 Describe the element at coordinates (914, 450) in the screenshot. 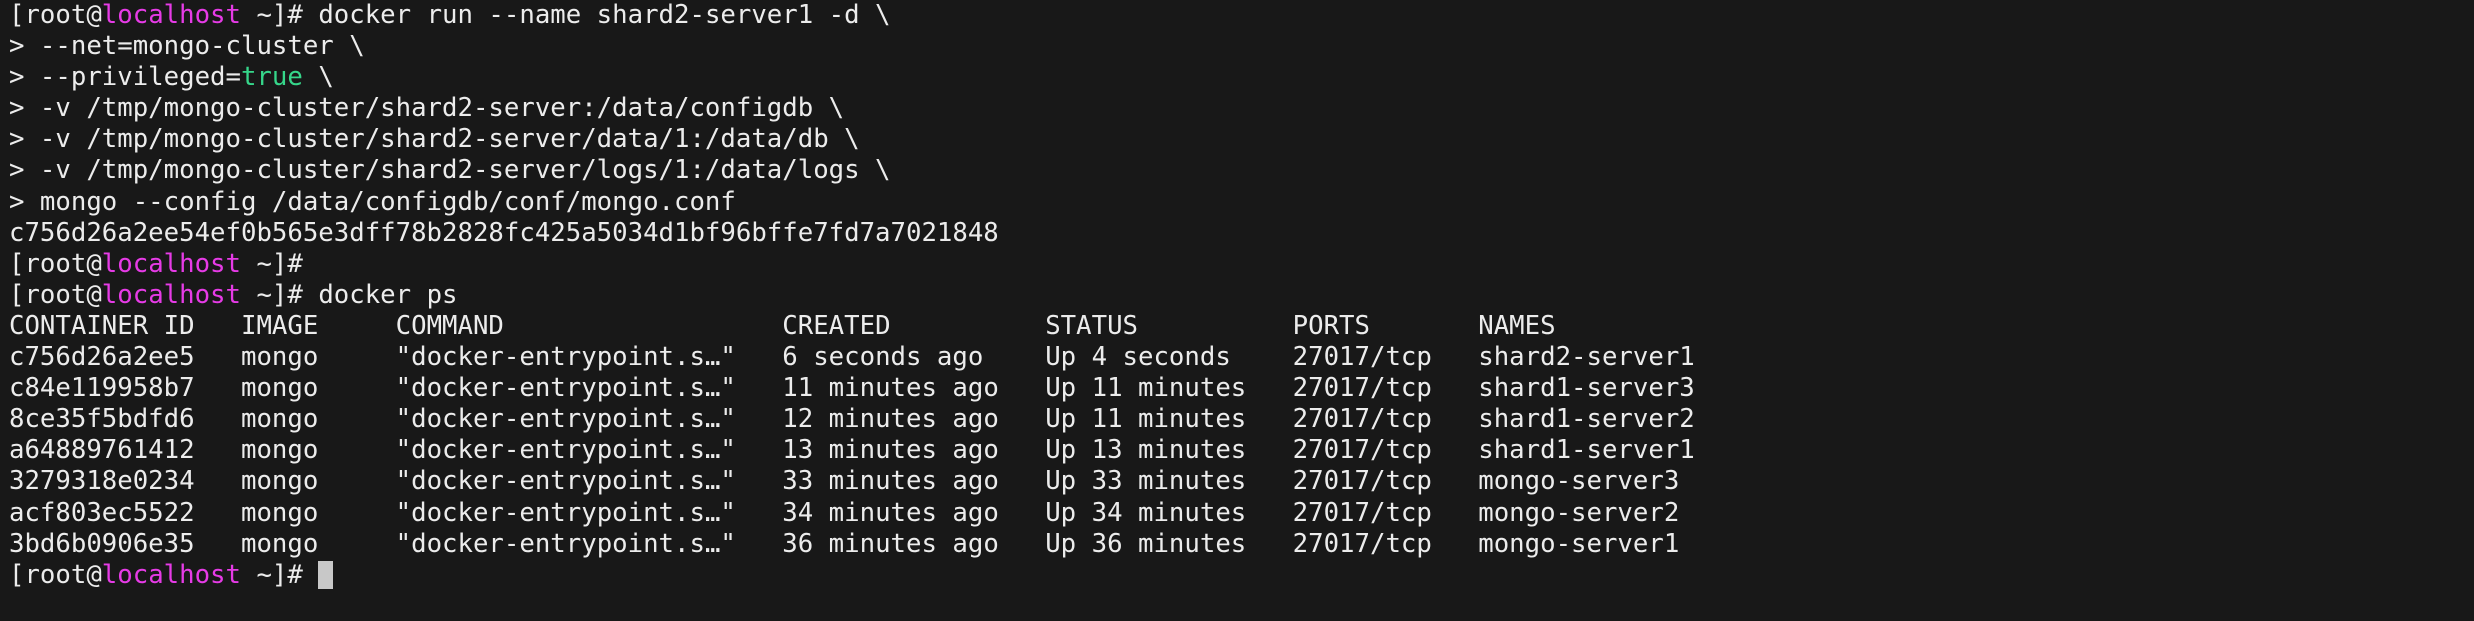

I see `table-cell: 13 minutes ago` at that location.